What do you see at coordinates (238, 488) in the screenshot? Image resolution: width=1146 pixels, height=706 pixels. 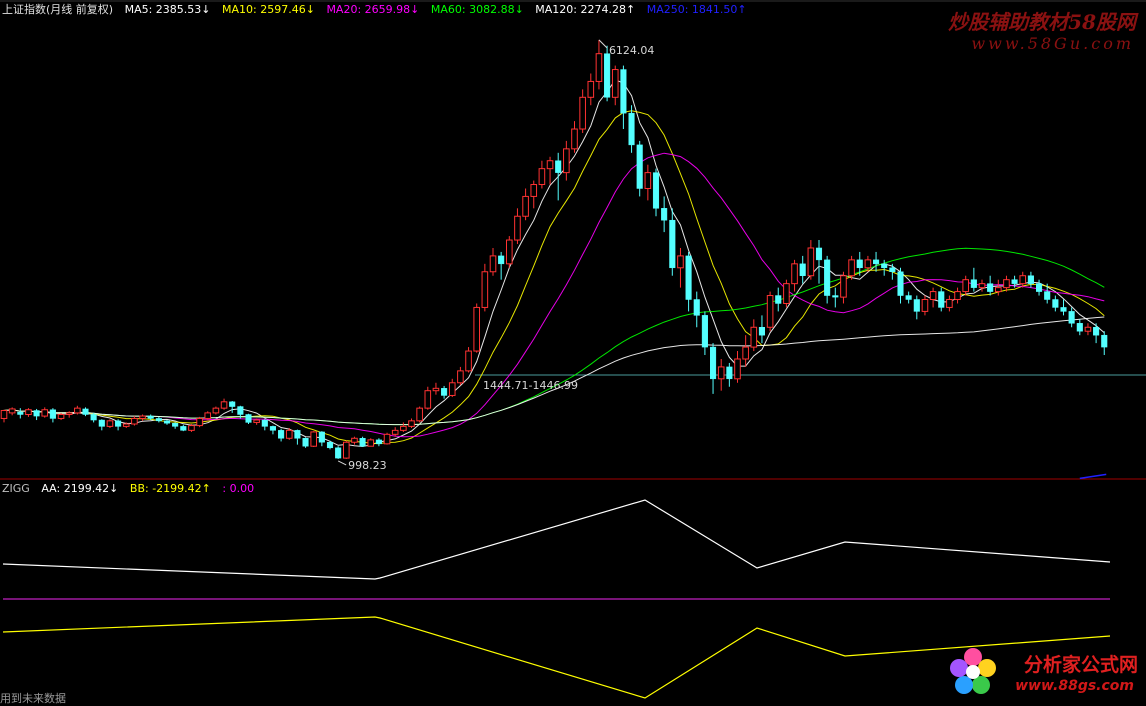 I see `cc-label: : 0.00` at bounding box center [238, 488].